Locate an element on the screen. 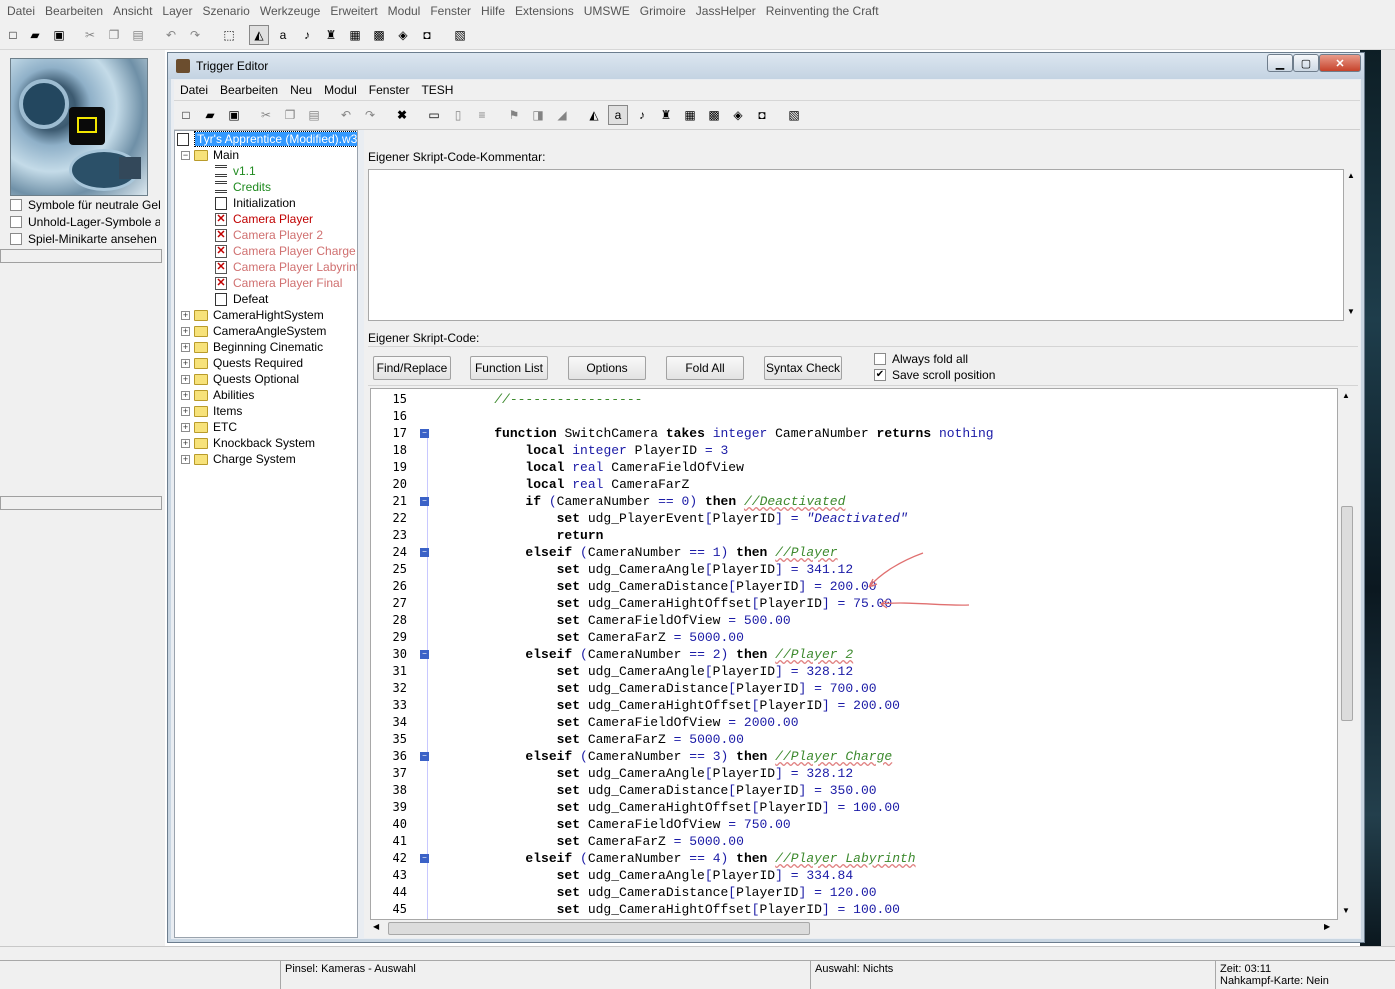 The width and height of the screenshot is (1395, 989). scroll-up-icon: ▲ is located at coordinates (1346, 395).